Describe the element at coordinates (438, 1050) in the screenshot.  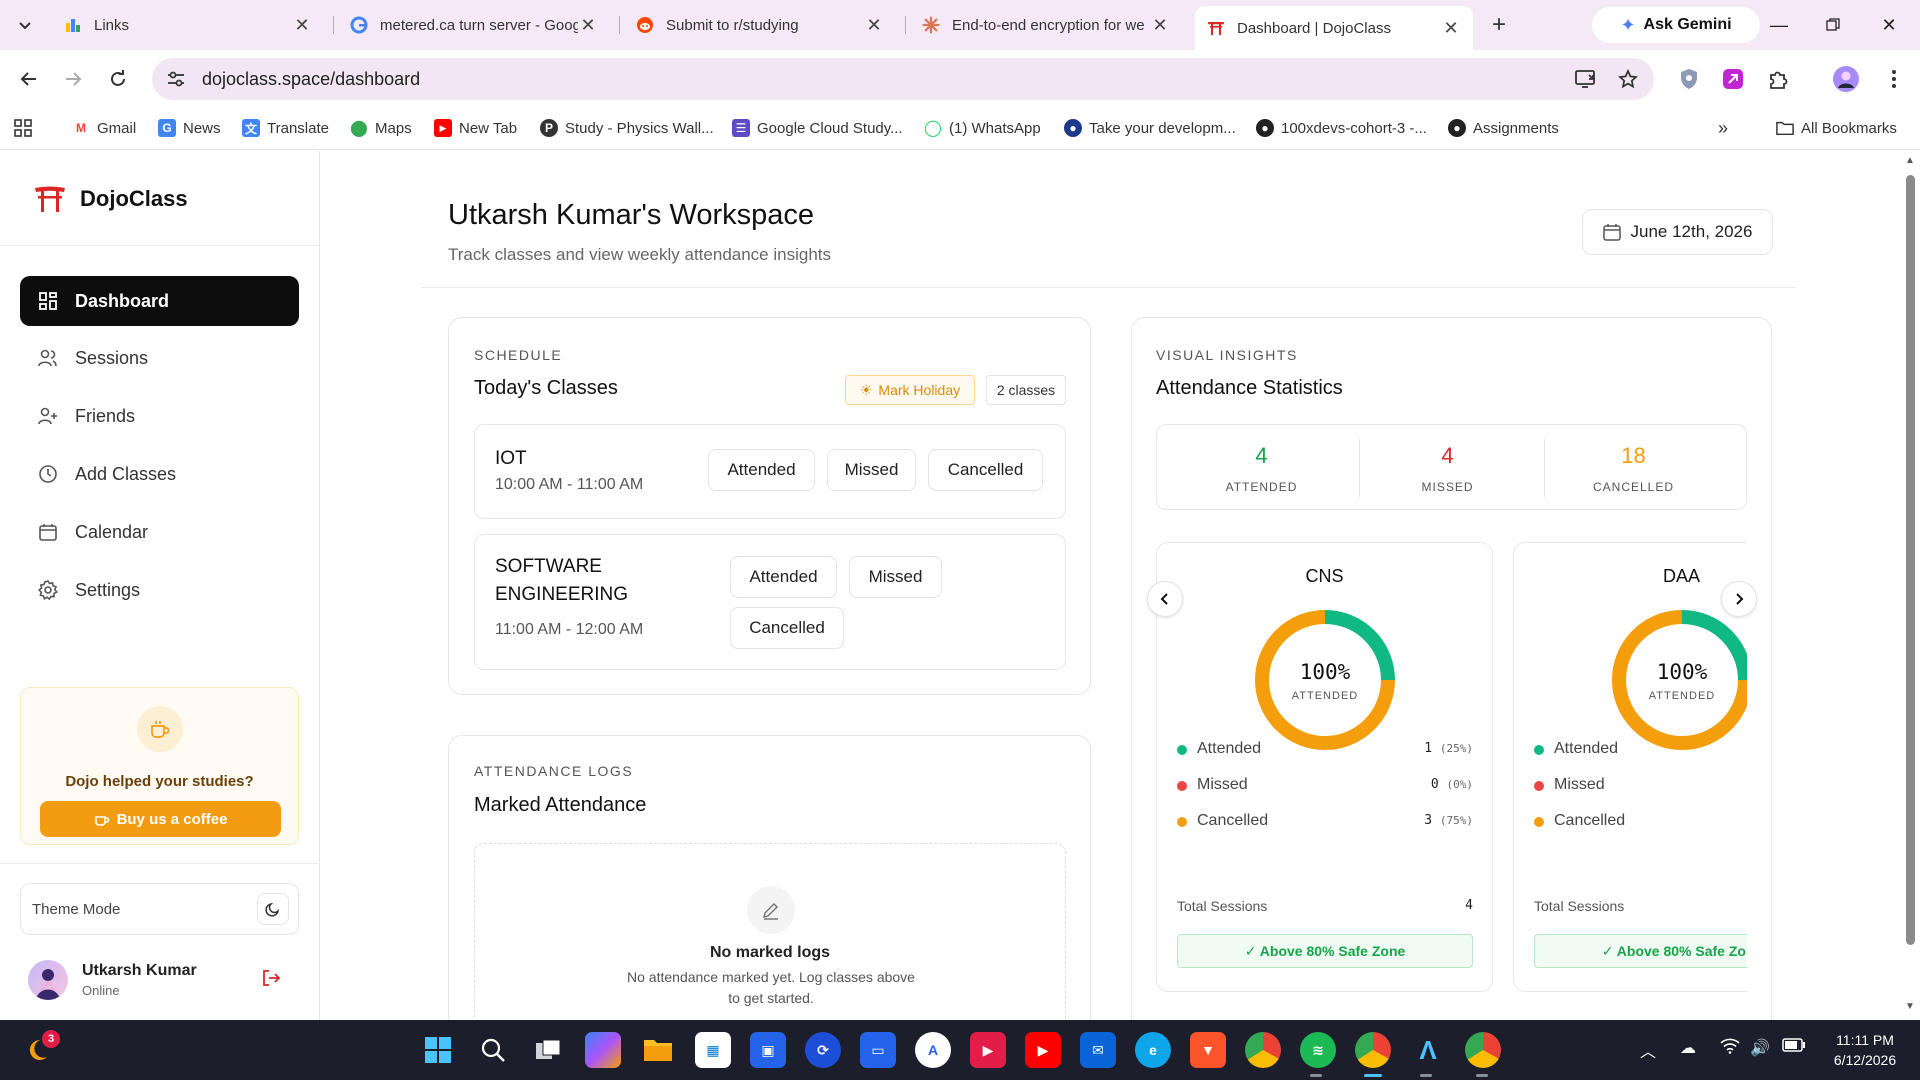
I see `windows-start-icon` at that location.